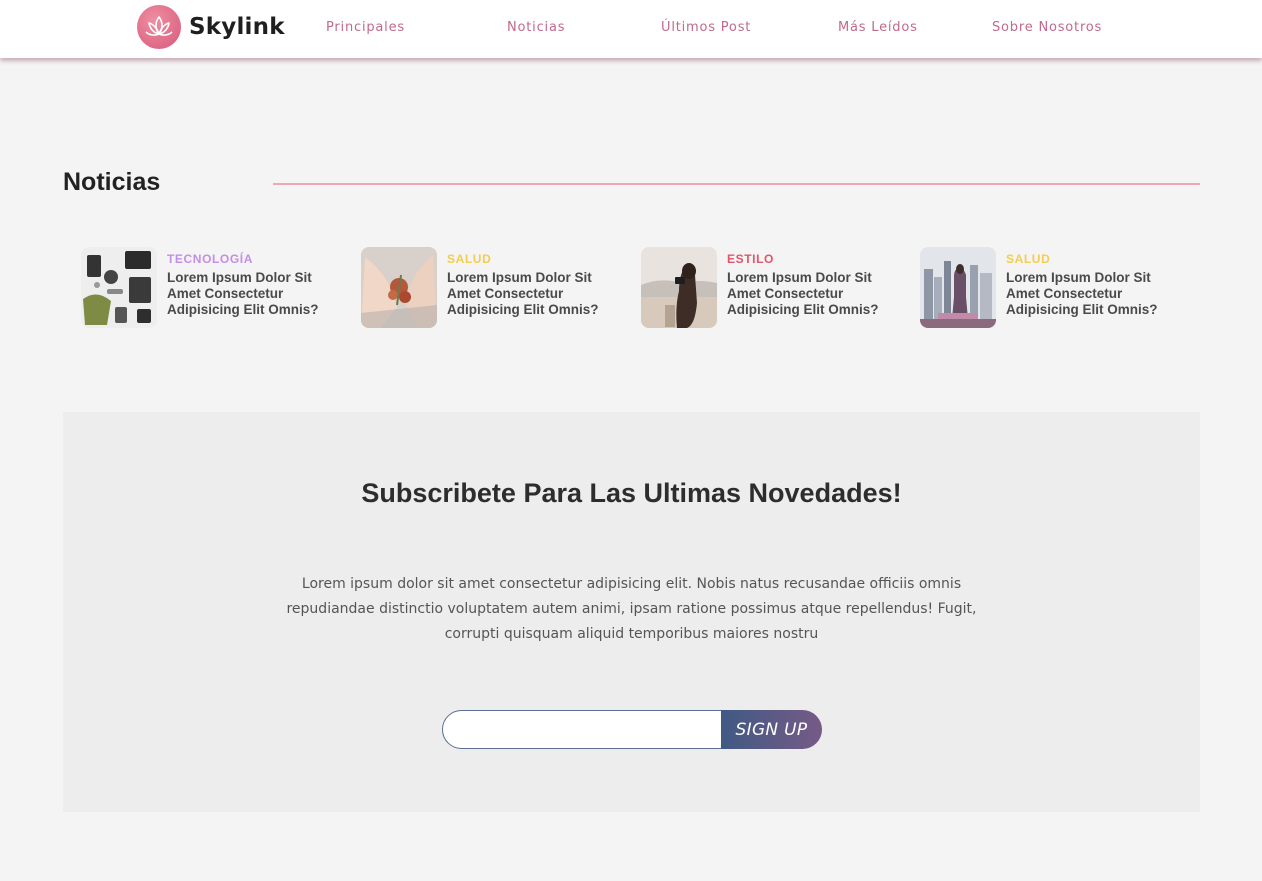 The image size is (1262, 881). I want to click on news-thumbnail-hands-flowers, so click(399, 287).